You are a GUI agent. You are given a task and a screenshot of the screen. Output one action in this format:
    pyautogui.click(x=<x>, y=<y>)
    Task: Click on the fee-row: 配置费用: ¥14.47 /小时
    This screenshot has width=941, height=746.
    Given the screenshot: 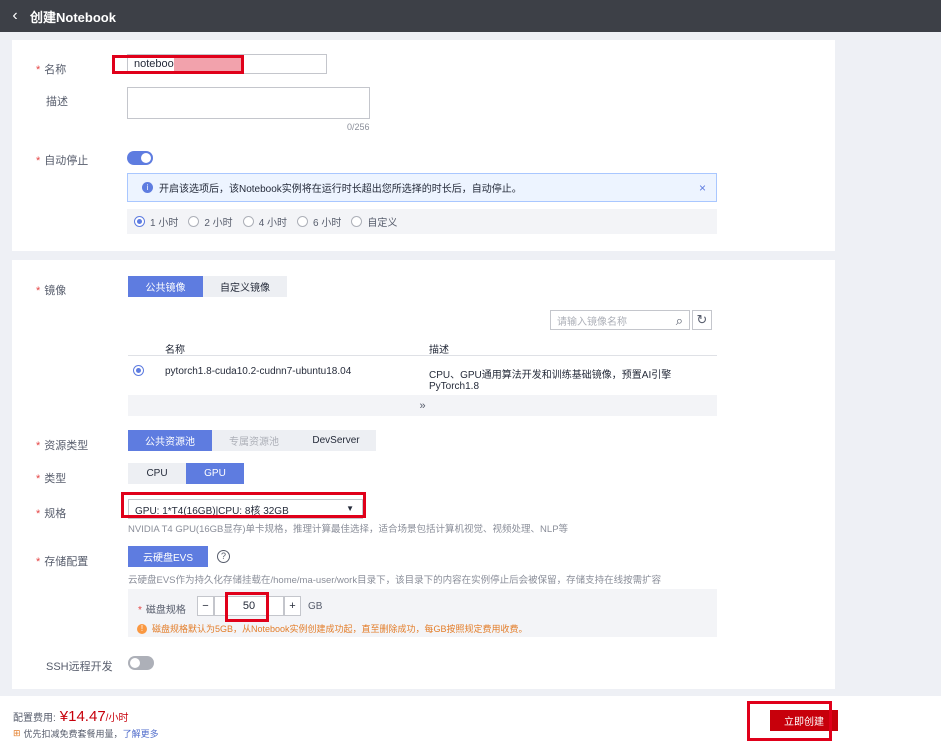 What is the action you would take?
    pyautogui.click(x=70, y=716)
    